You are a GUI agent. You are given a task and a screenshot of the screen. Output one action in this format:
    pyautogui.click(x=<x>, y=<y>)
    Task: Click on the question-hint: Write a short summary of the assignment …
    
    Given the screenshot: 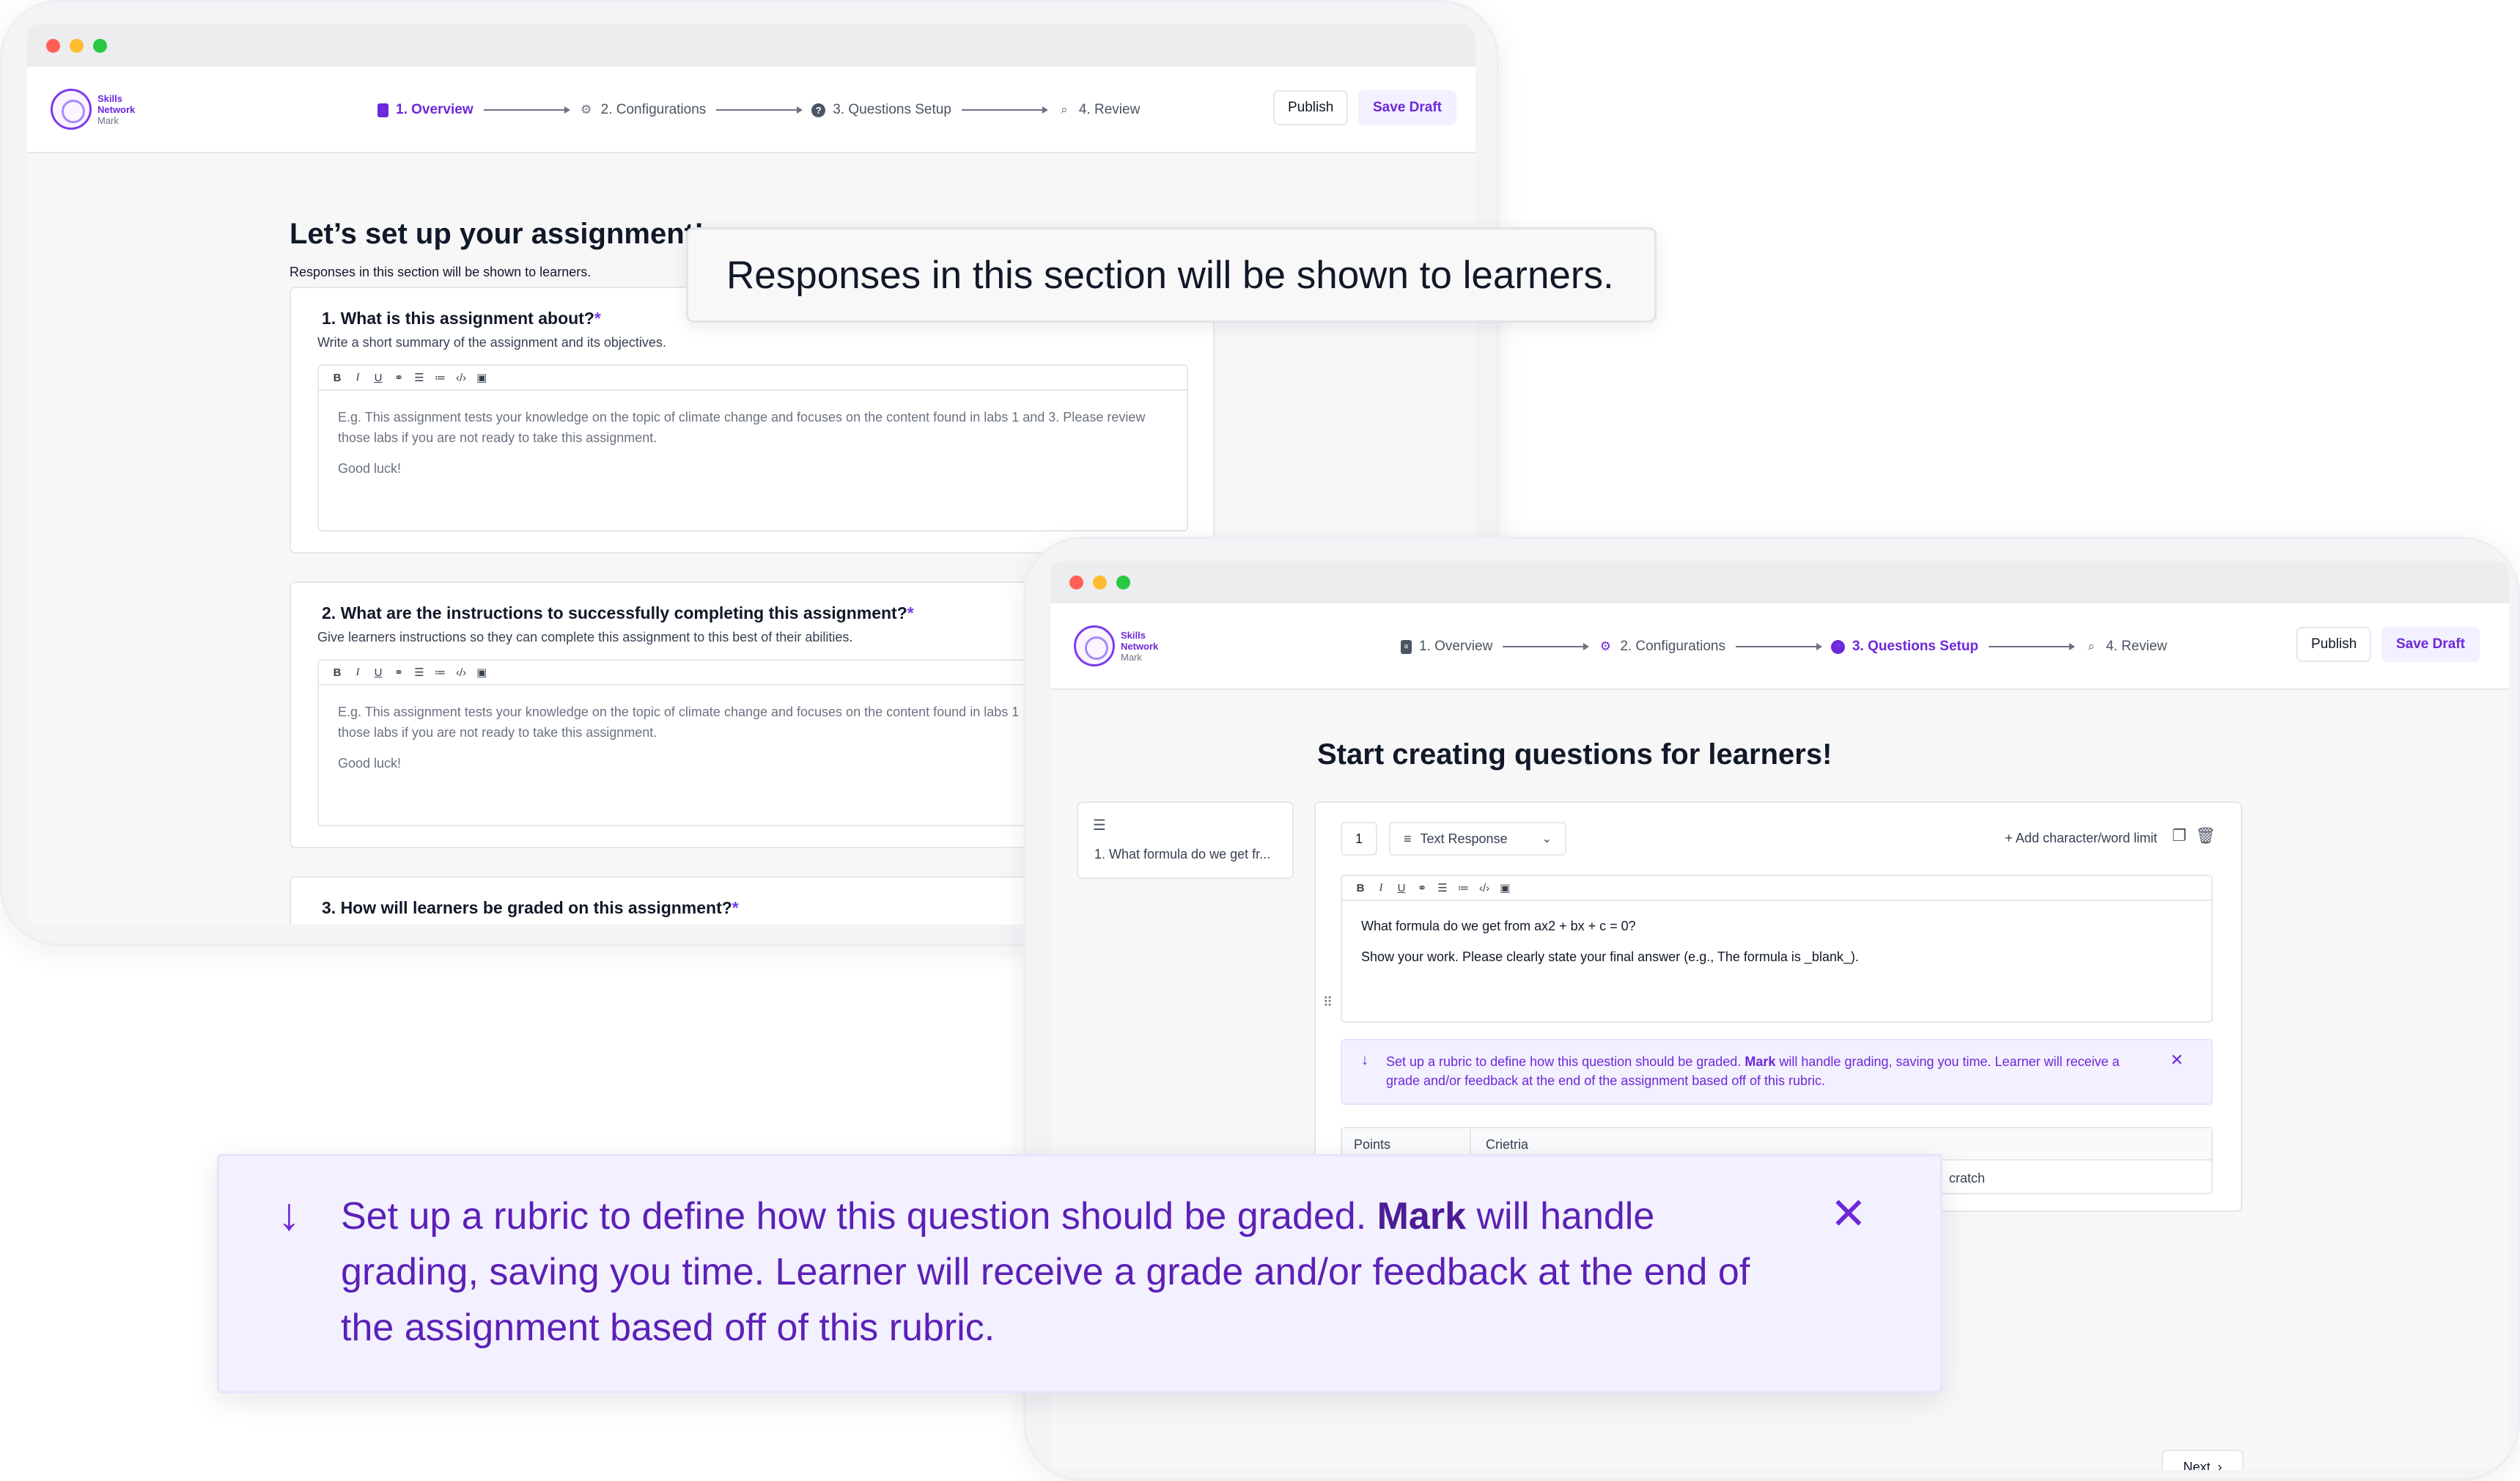 What is the action you would take?
    pyautogui.click(x=491, y=342)
    